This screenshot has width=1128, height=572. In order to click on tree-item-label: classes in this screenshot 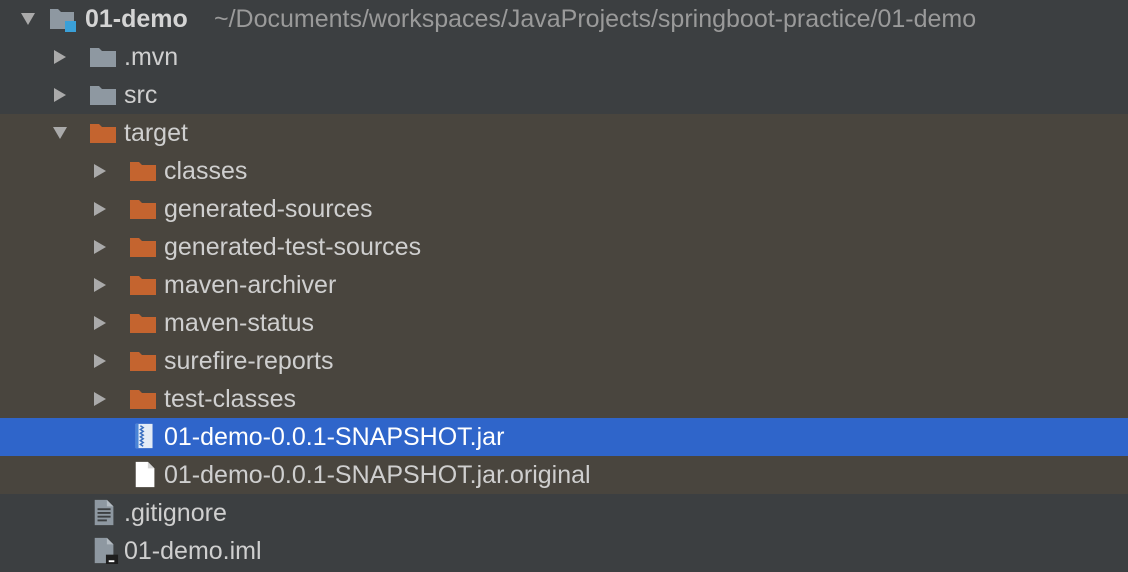, I will do `click(206, 171)`.